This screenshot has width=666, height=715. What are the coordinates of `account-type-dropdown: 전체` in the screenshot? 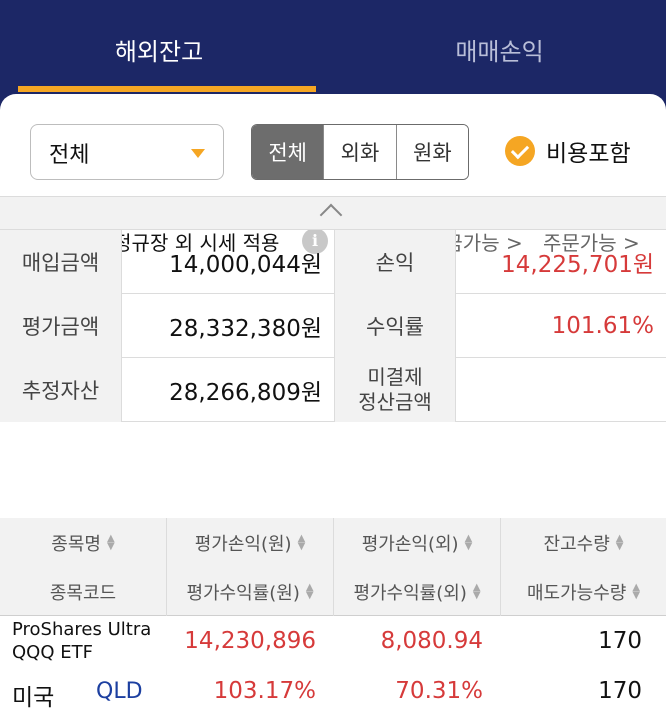 It's located at (127, 152).